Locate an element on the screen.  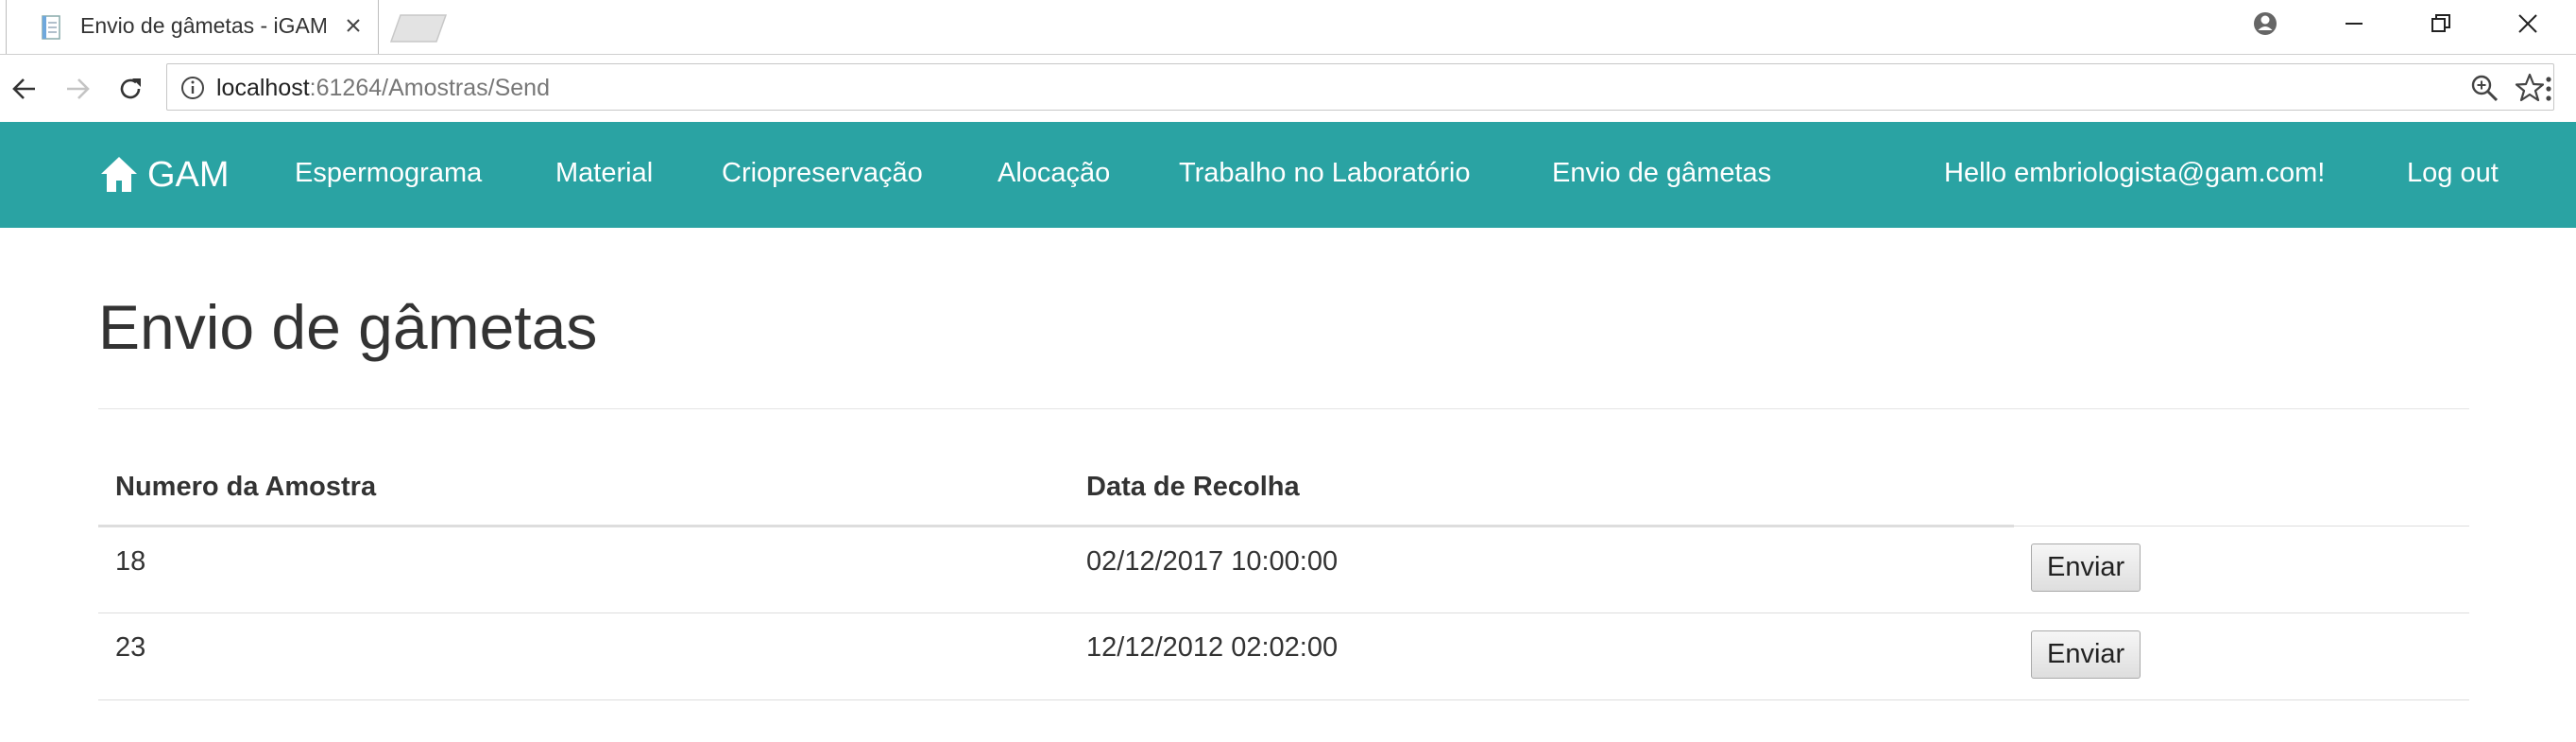
brand-link: GAM is located at coordinates (164, 175).